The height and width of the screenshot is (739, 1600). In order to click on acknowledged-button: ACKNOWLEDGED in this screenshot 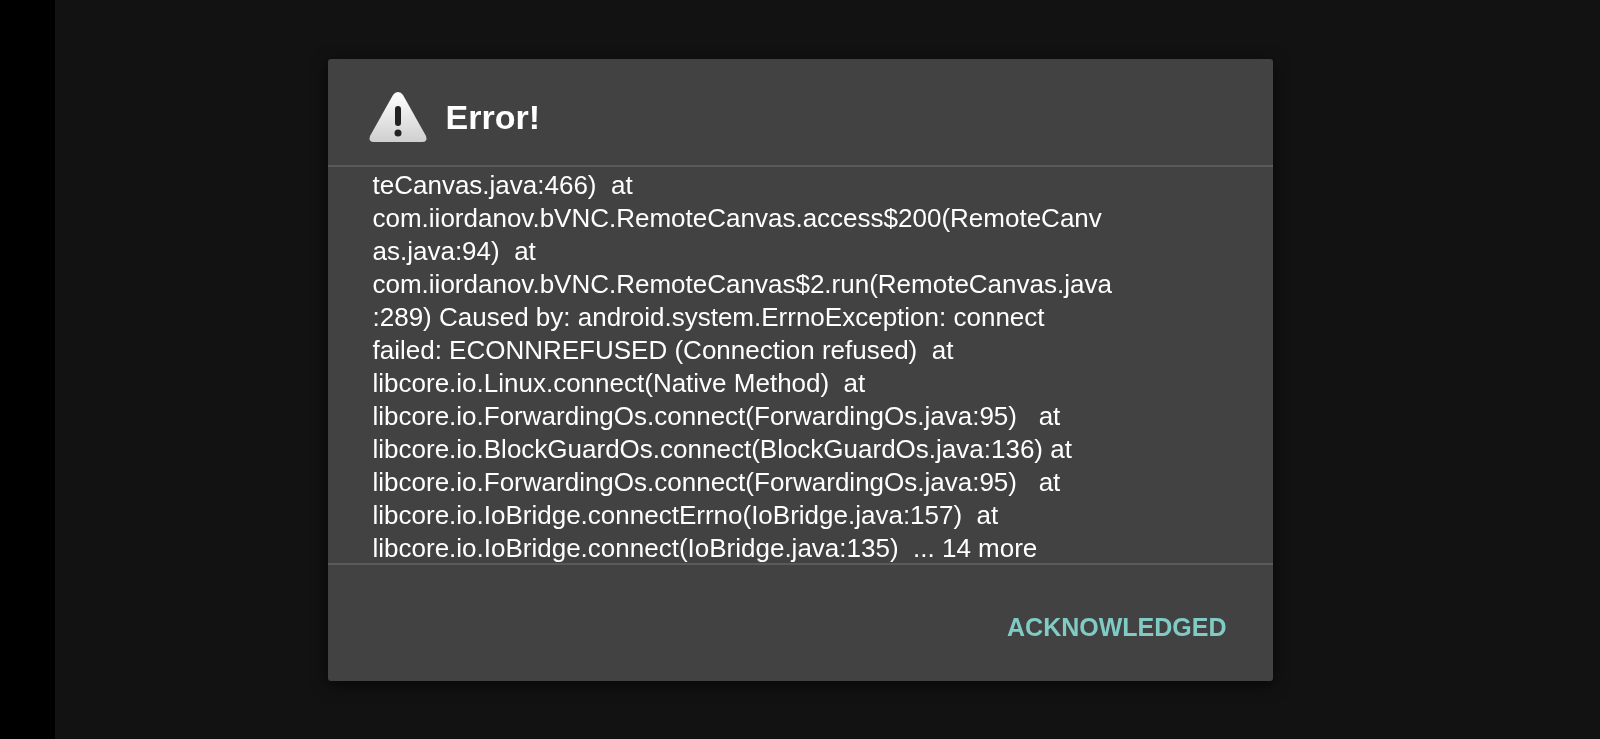, I will do `click(1117, 627)`.